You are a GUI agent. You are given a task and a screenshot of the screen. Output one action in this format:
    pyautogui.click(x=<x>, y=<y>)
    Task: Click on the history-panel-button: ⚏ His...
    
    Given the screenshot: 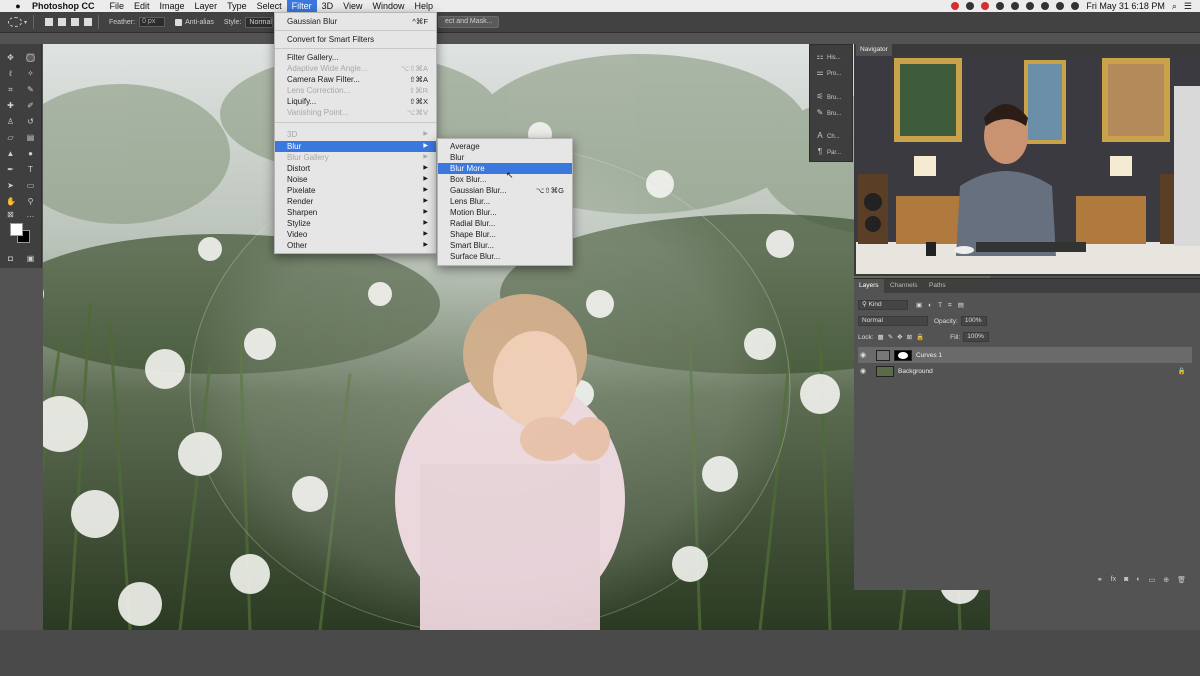 What is the action you would take?
    pyautogui.click(x=834, y=57)
    